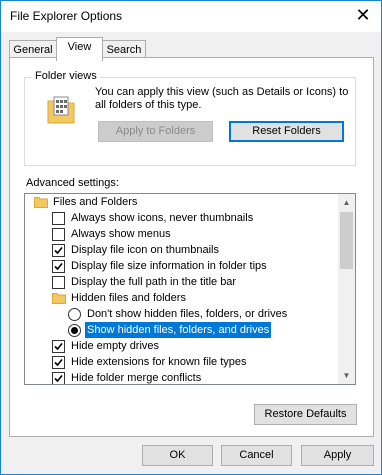  Describe the element at coordinates (346, 240) in the screenshot. I see `scroll-thumb` at that location.